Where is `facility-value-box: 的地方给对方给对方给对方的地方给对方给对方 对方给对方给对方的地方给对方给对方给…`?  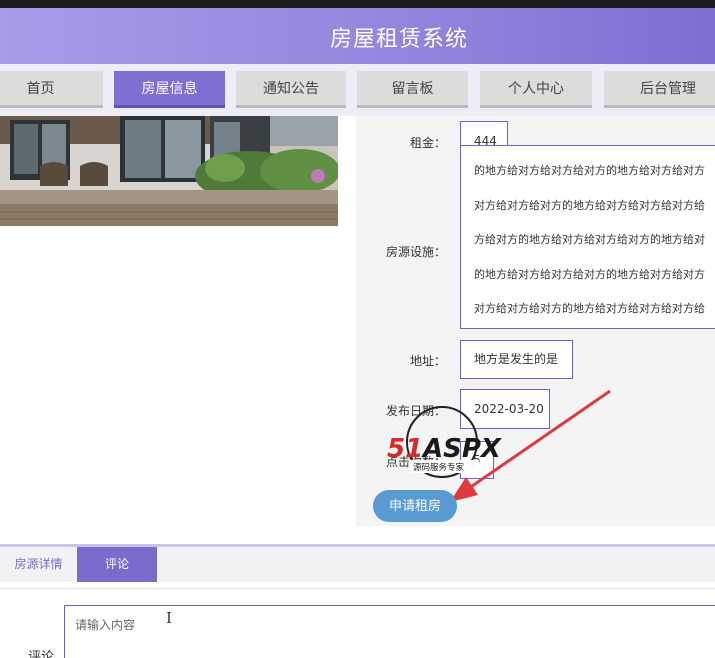 facility-value-box: 的地方给对方给对方给对方的地方给对方给对方 对方给对方给对方的地方给对方给对方给… is located at coordinates (587, 237).